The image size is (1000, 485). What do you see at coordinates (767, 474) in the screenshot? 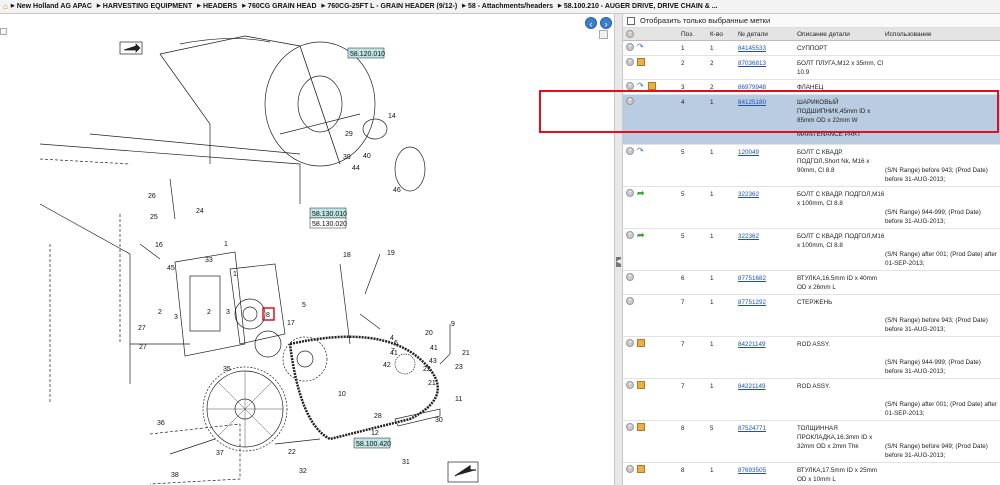
I see `part-number-link: 87693505` at bounding box center [767, 474].